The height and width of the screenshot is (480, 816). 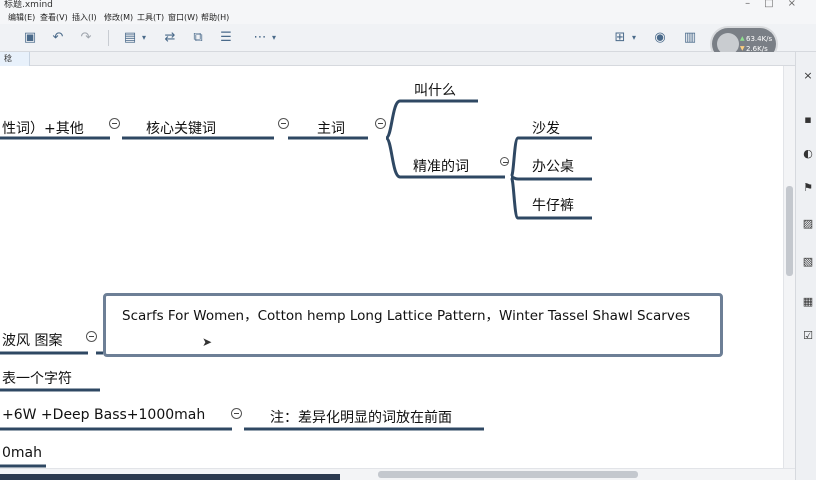 What do you see at coordinates (620, 38) in the screenshot?
I see `present-icon: ⊞` at bounding box center [620, 38].